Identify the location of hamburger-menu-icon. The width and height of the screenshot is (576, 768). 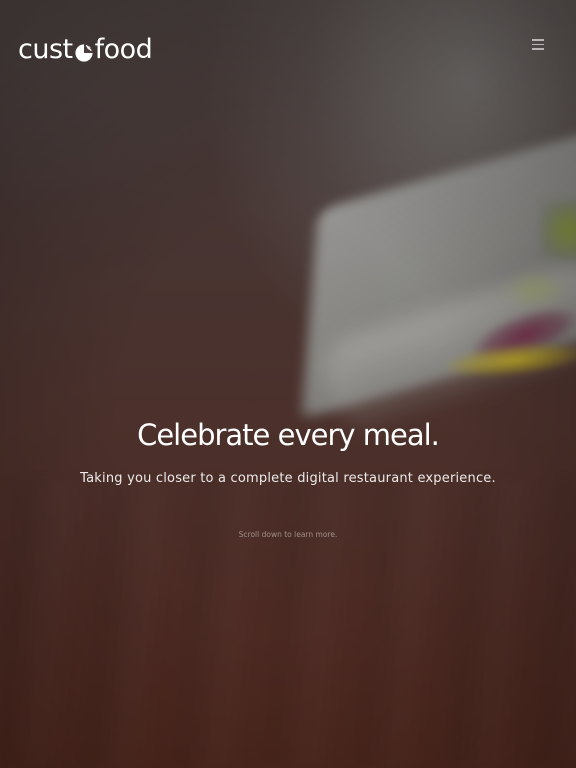
(538, 44).